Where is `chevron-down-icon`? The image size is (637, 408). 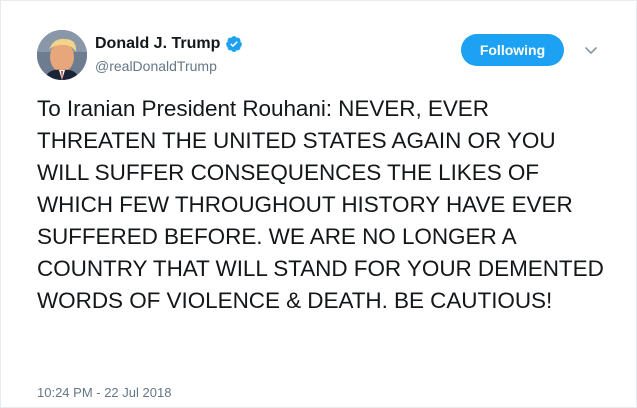 chevron-down-icon is located at coordinates (591, 50).